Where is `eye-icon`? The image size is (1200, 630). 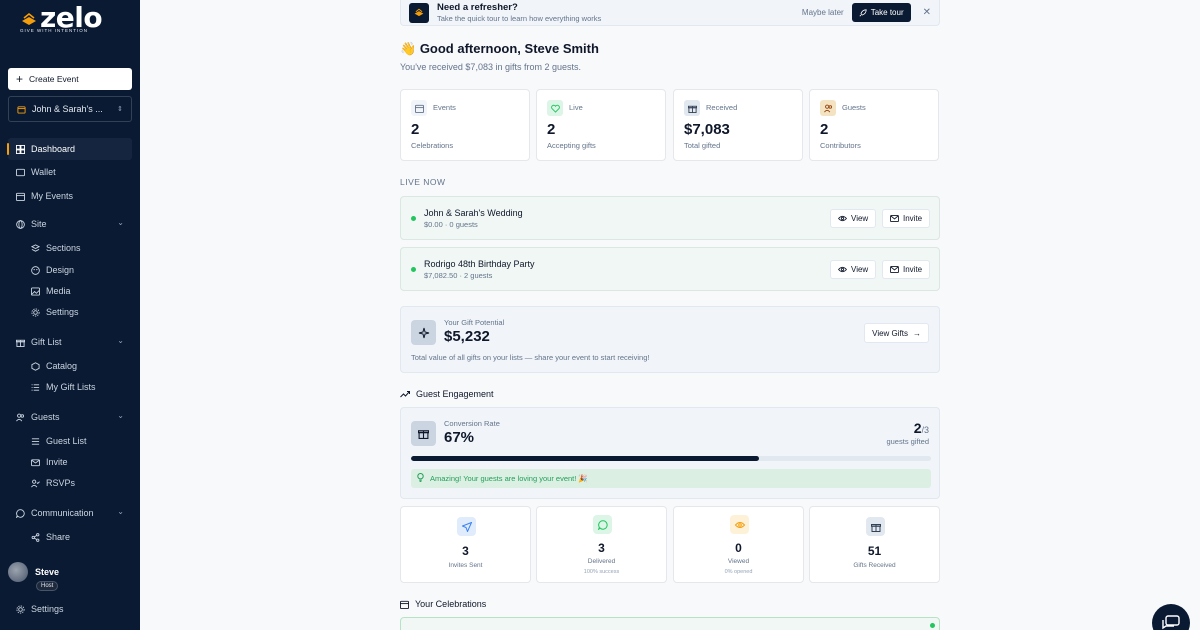
eye-icon is located at coordinates (842, 269).